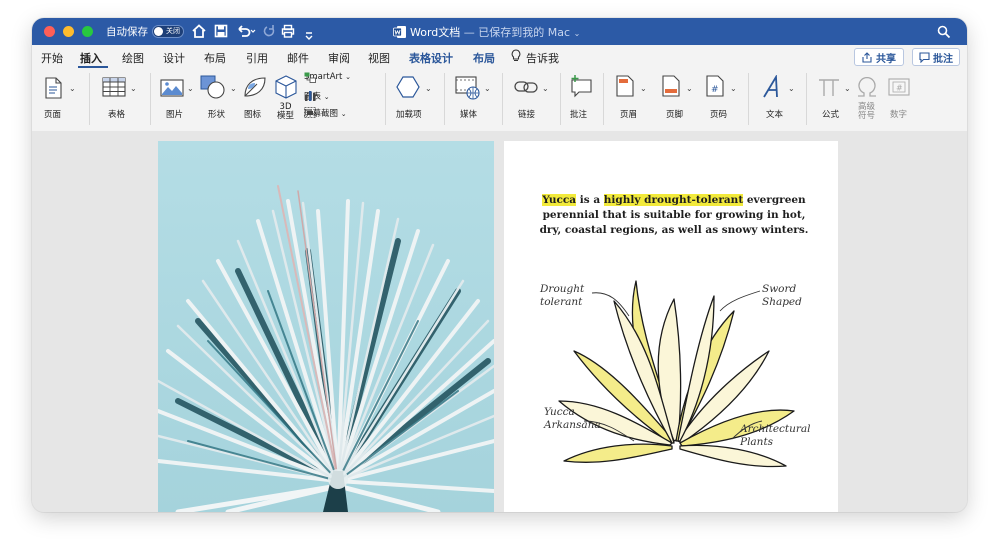 The width and height of the screenshot is (999, 551). Describe the element at coordinates (409, 115) in the screenshot. I see `addins-label: 加载项` at that location.